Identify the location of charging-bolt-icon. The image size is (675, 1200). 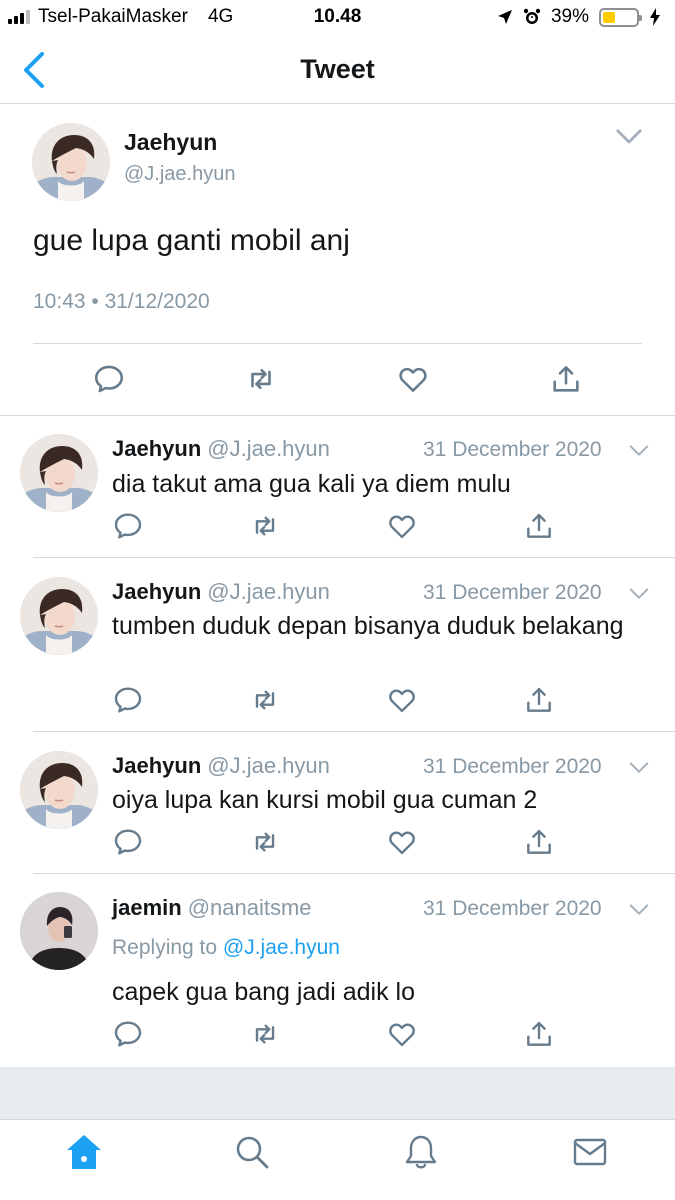
(655, 17).